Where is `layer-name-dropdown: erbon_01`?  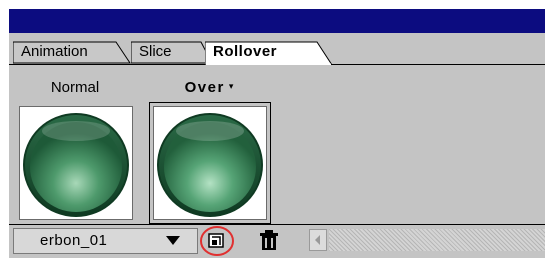 layer-name-dropdown: erbon_01 is located at coordinates (105, 241).